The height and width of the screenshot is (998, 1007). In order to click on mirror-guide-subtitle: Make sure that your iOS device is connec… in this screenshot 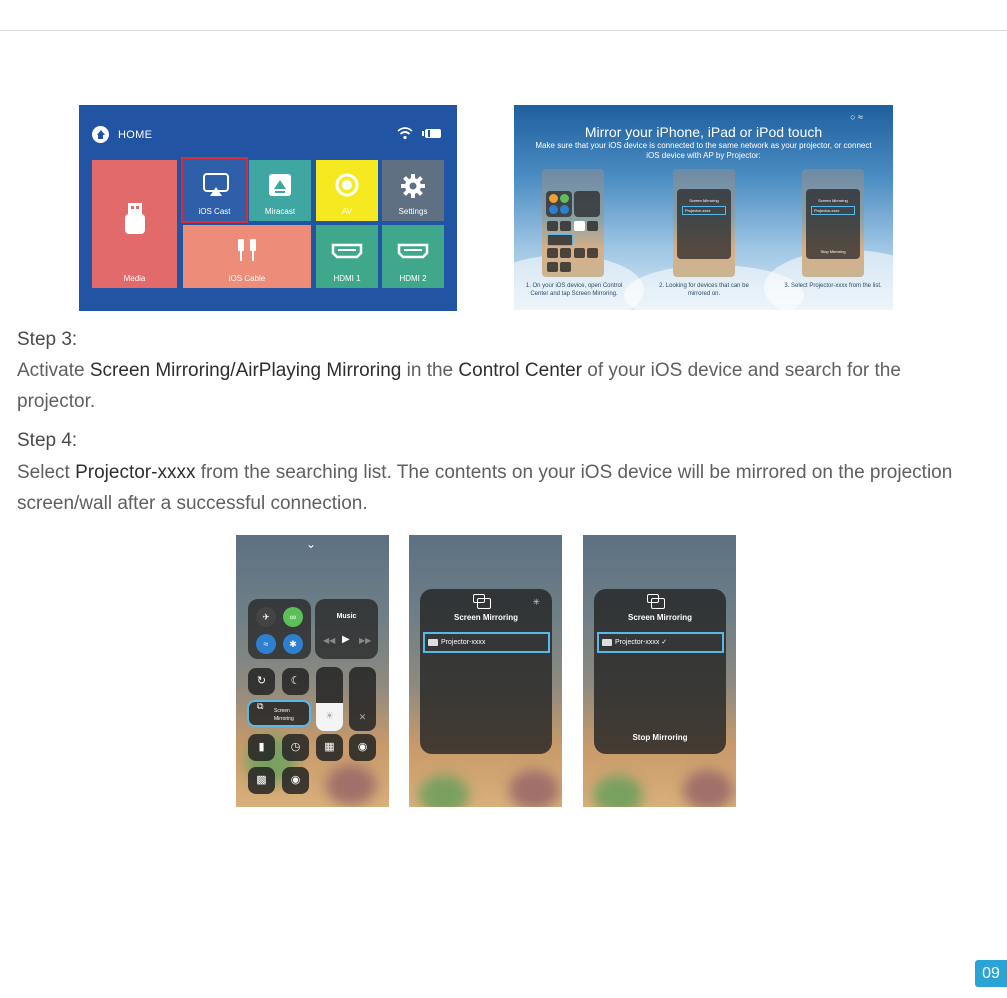, I will do `click(703, 150)`.